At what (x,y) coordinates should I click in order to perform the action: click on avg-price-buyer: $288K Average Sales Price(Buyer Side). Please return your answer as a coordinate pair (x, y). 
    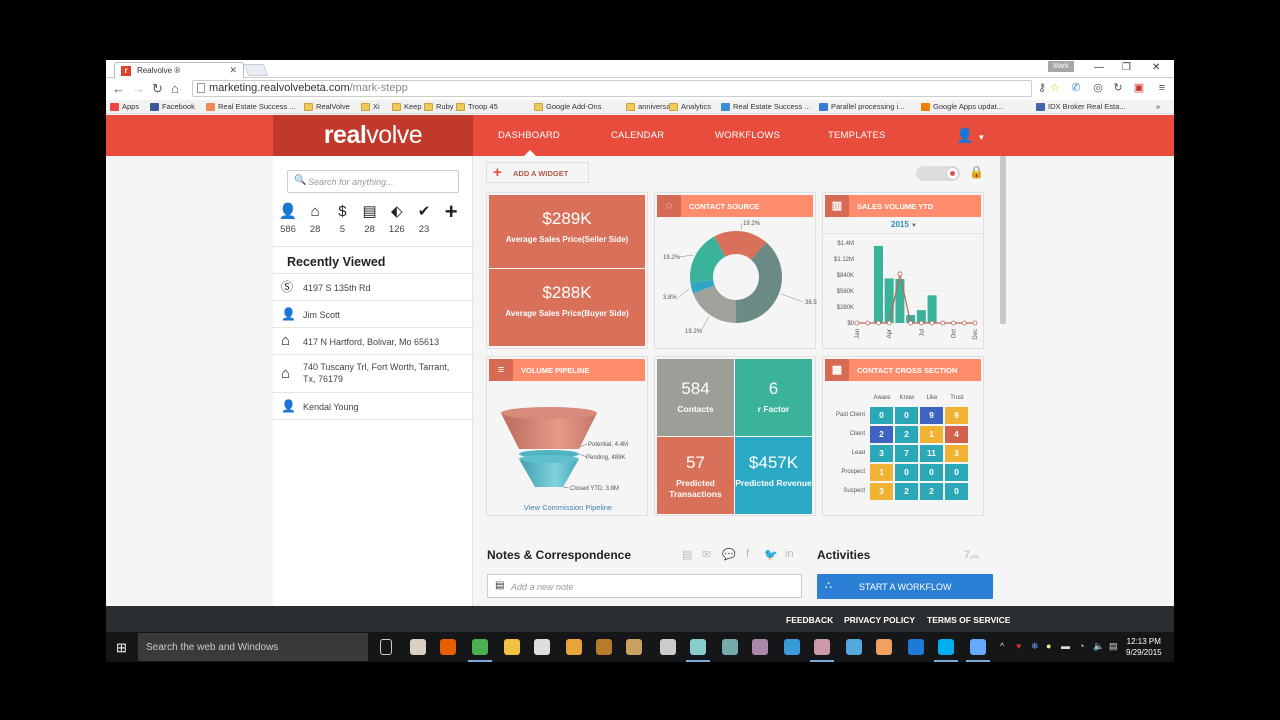
    Looking at the image, I should click on (567, 307).